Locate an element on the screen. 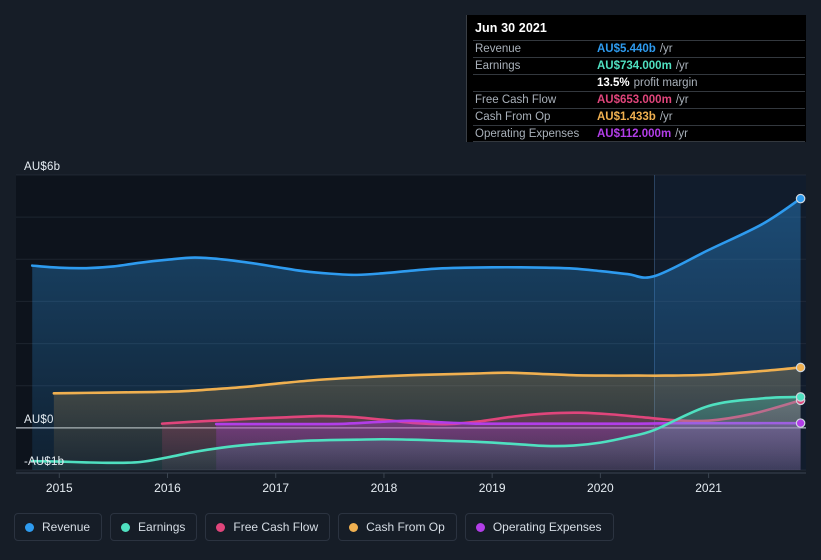  legend-item-operating-expenses: Operating Expenses is located at coordinates (539, 527).